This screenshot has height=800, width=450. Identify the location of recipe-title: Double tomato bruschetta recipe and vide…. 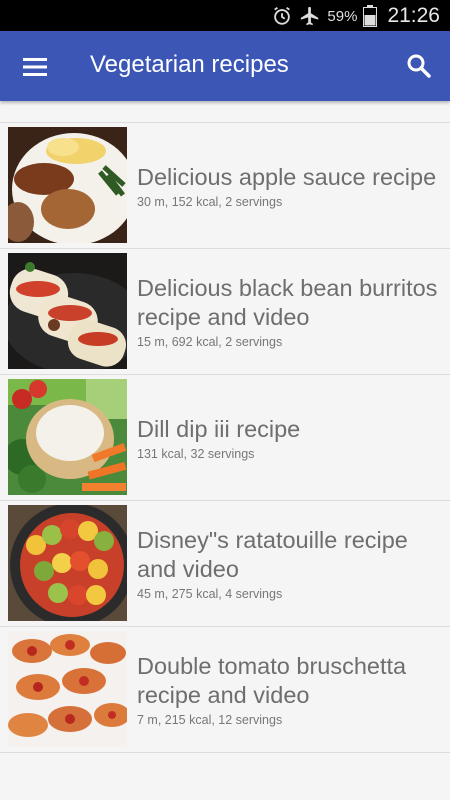
(272, 680).